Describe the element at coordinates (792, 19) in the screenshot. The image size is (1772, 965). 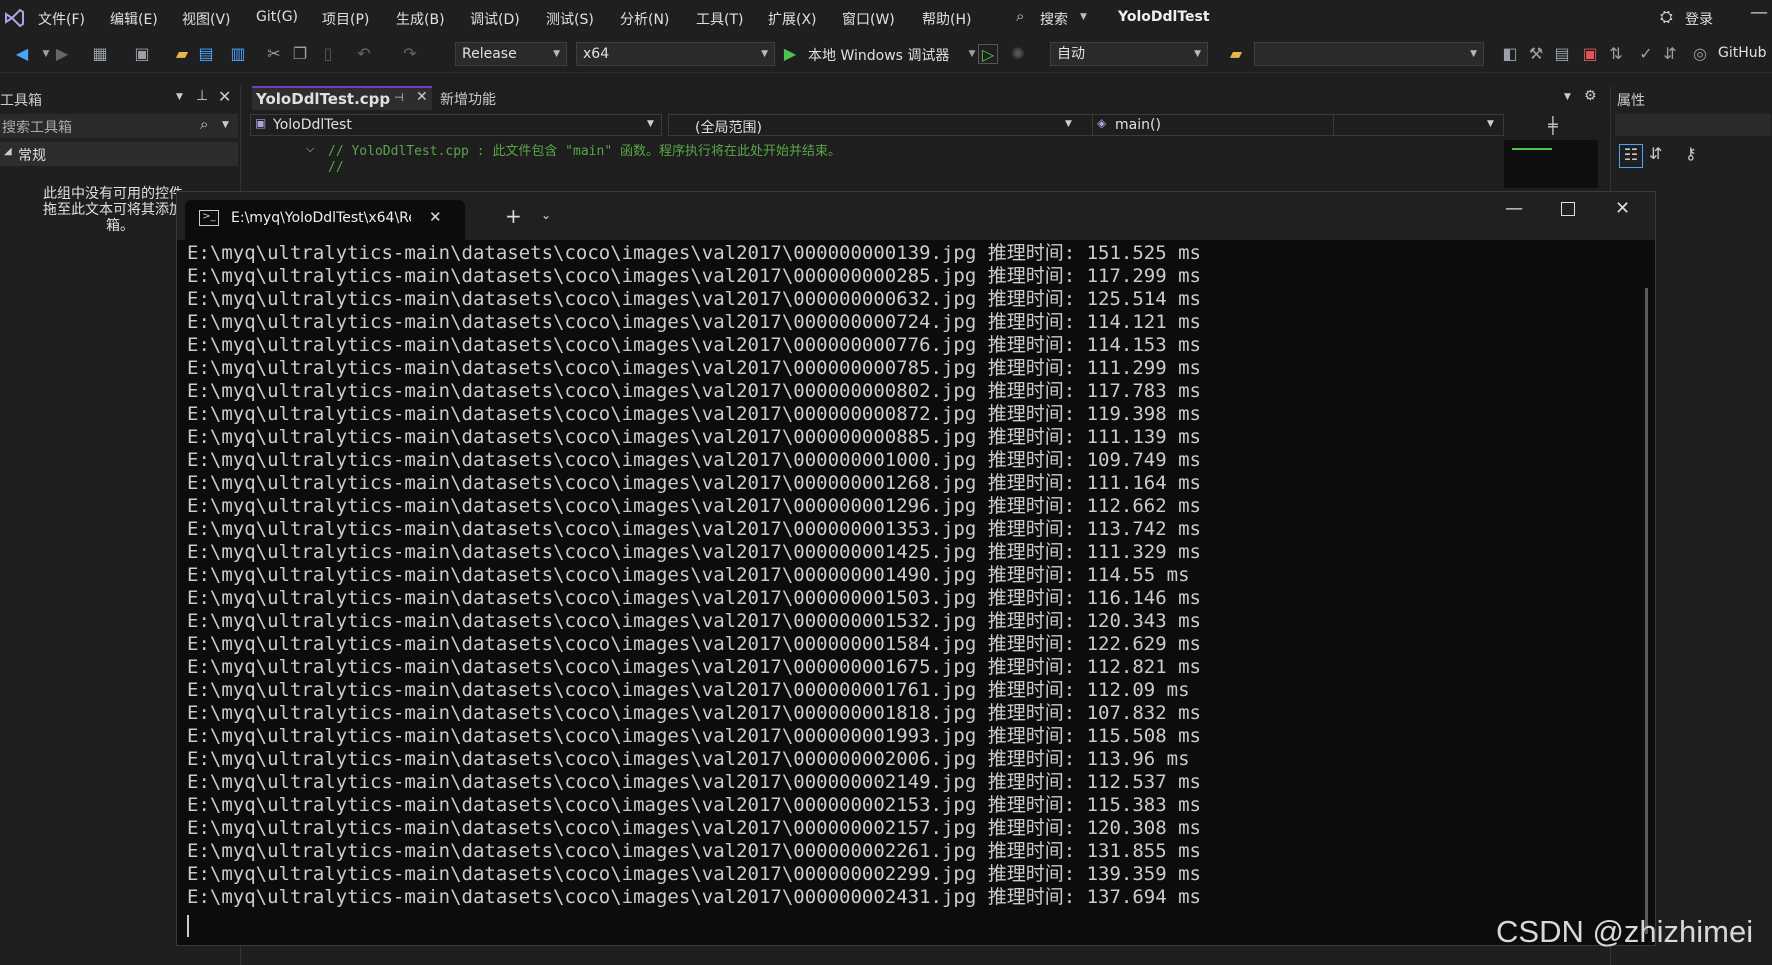
I see `menu-item: 扩展(X)` at that location.